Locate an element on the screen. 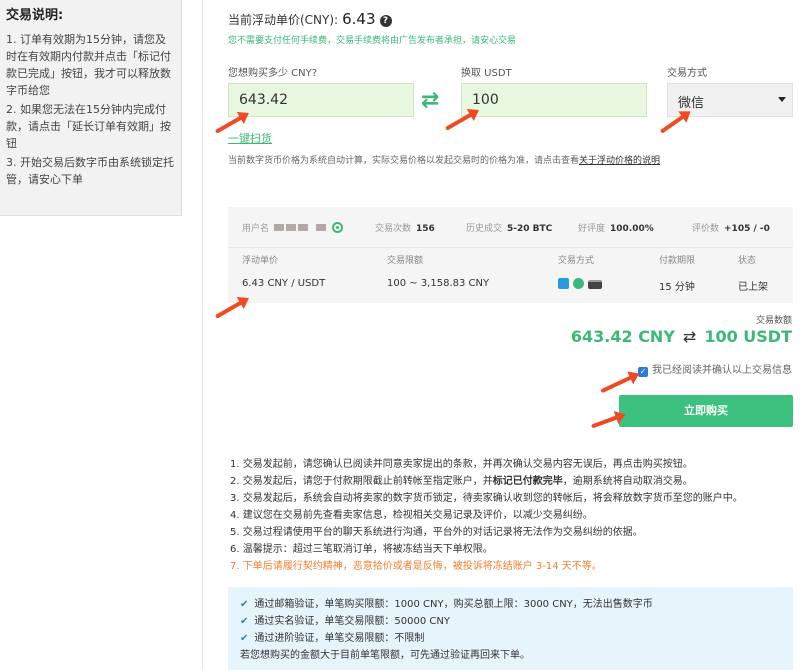  alipay-icon is located at coordinates (563, 283).